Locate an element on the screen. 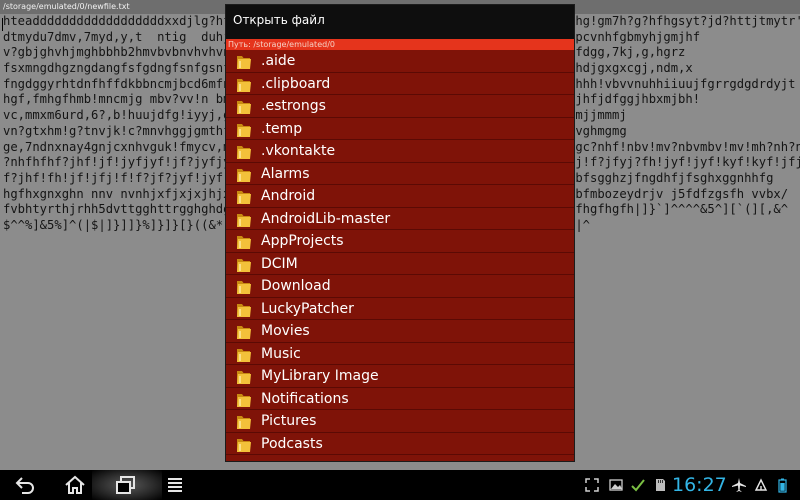  checkmark-icon is located at coordinates (638, 485).